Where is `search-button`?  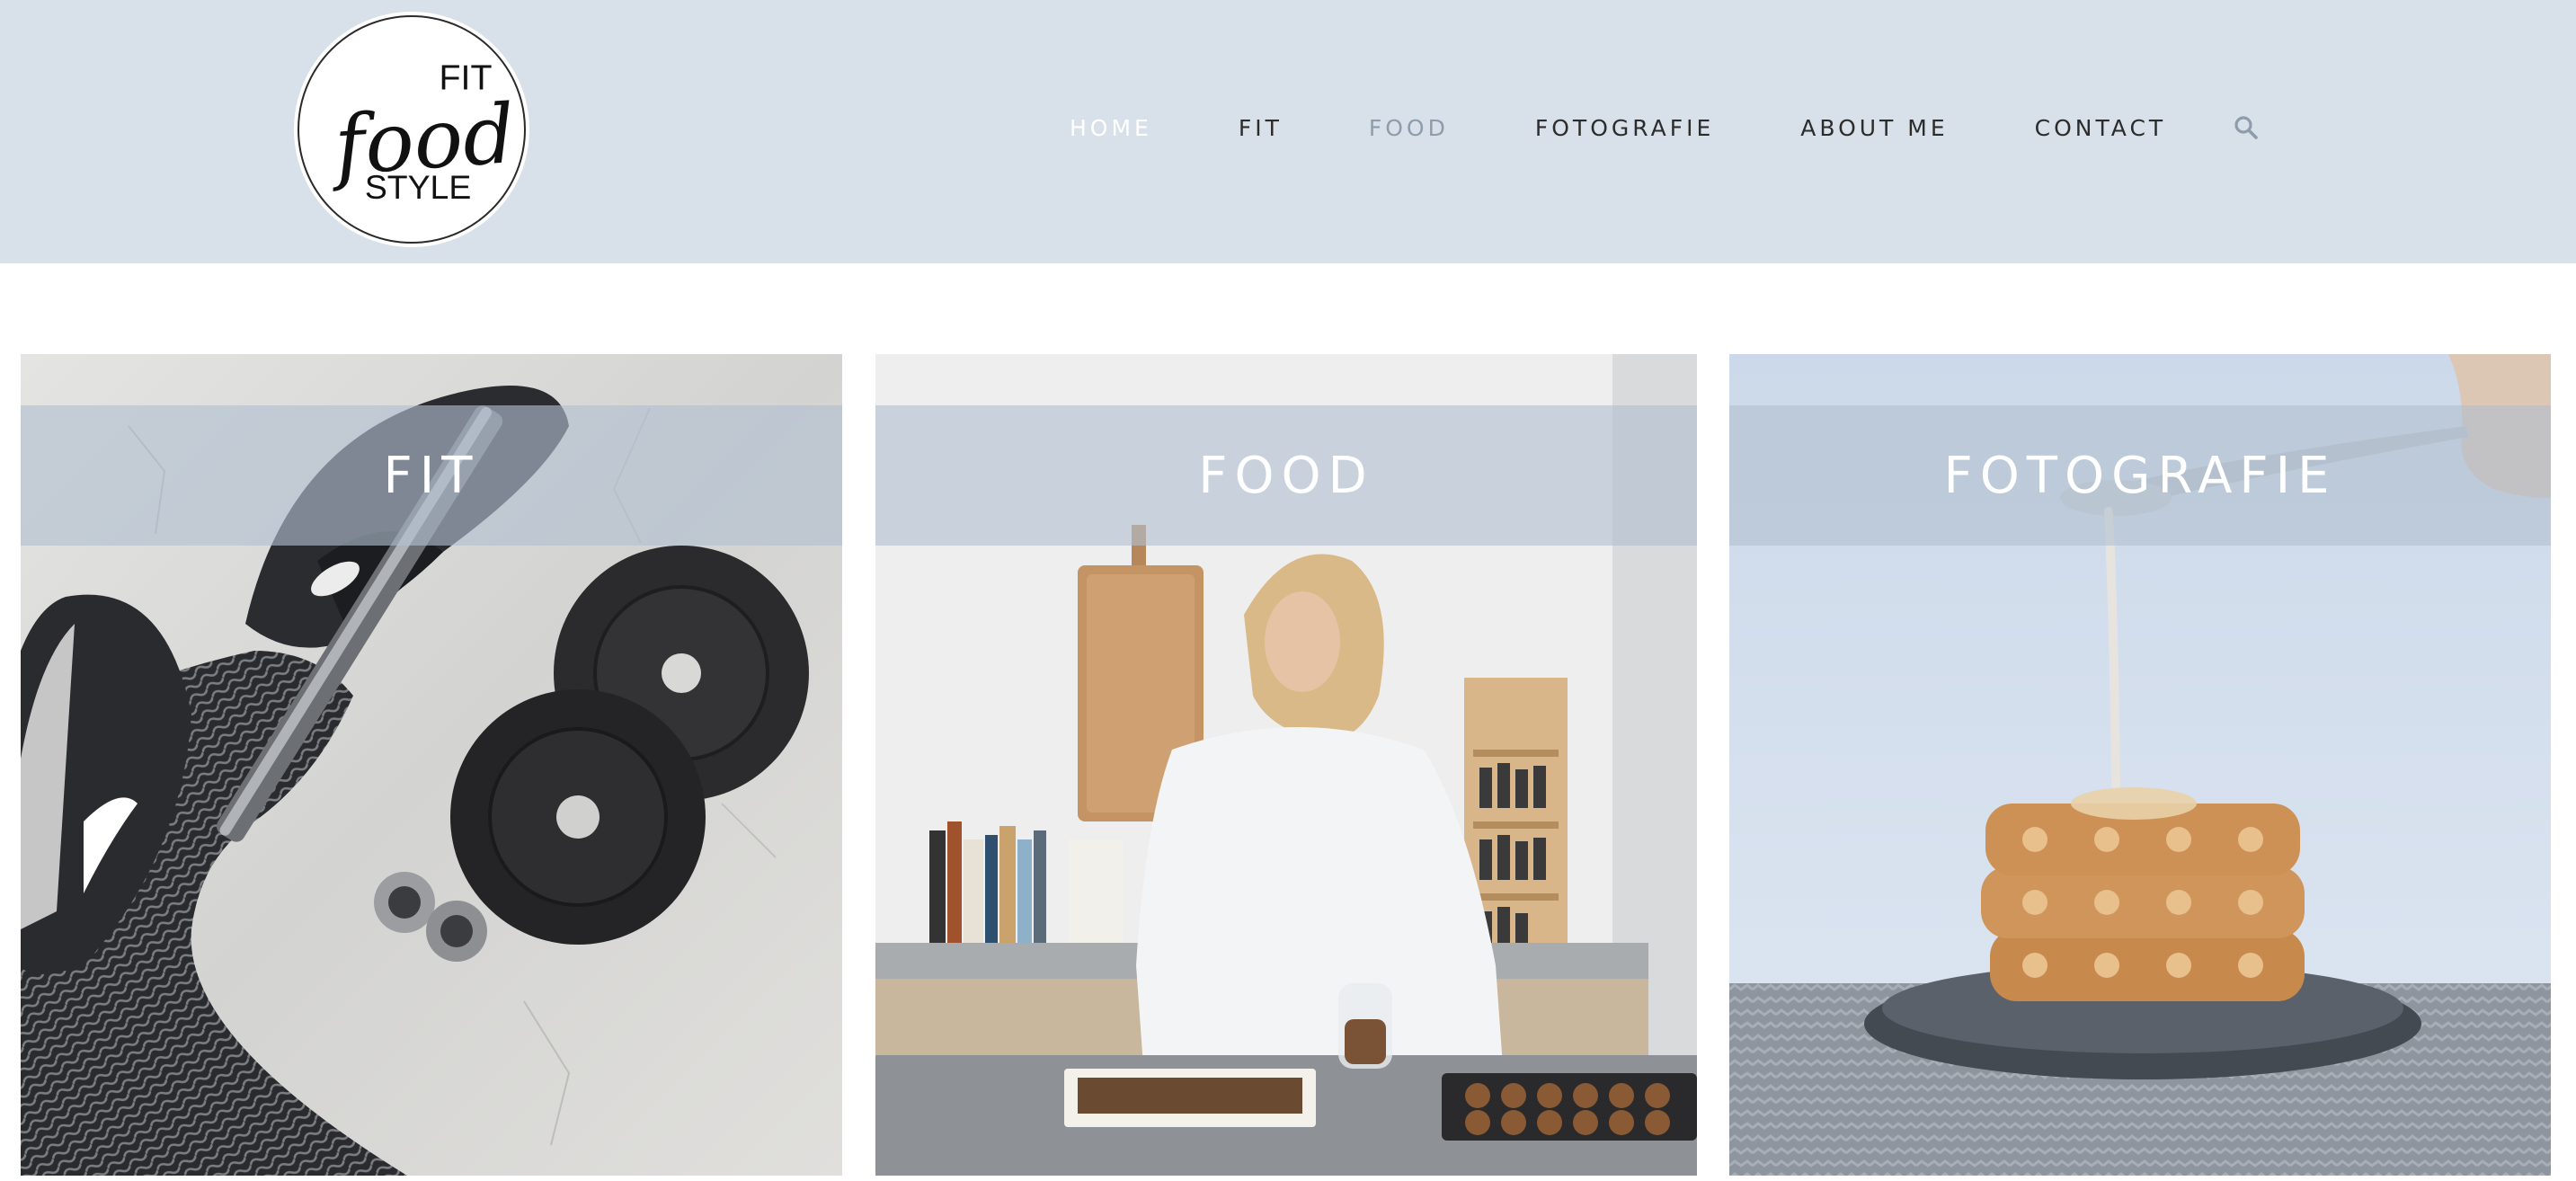
search-button is located at coordinates (2246, 127).